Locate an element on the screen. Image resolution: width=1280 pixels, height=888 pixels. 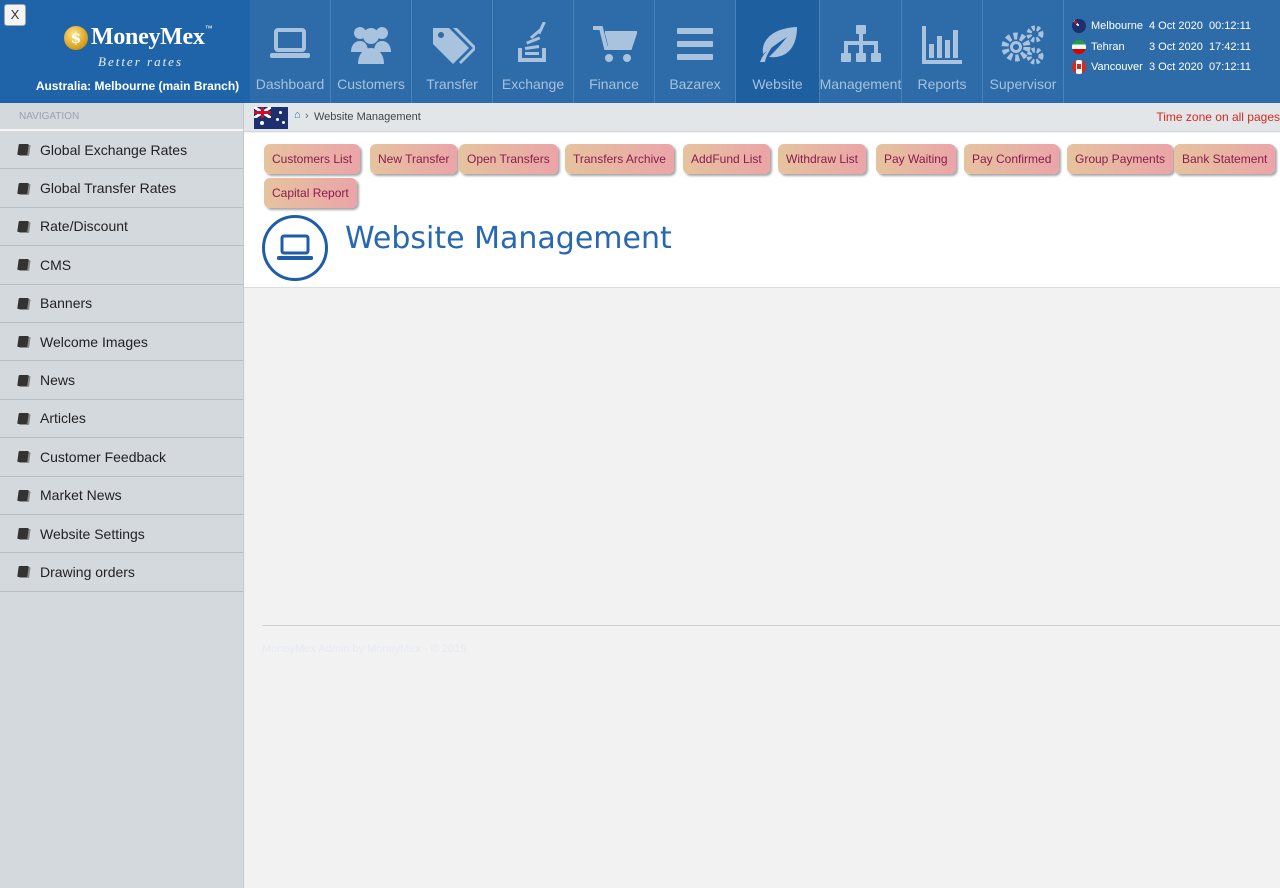
clock-city: Melbourne is located at coordinates (1117, 26).